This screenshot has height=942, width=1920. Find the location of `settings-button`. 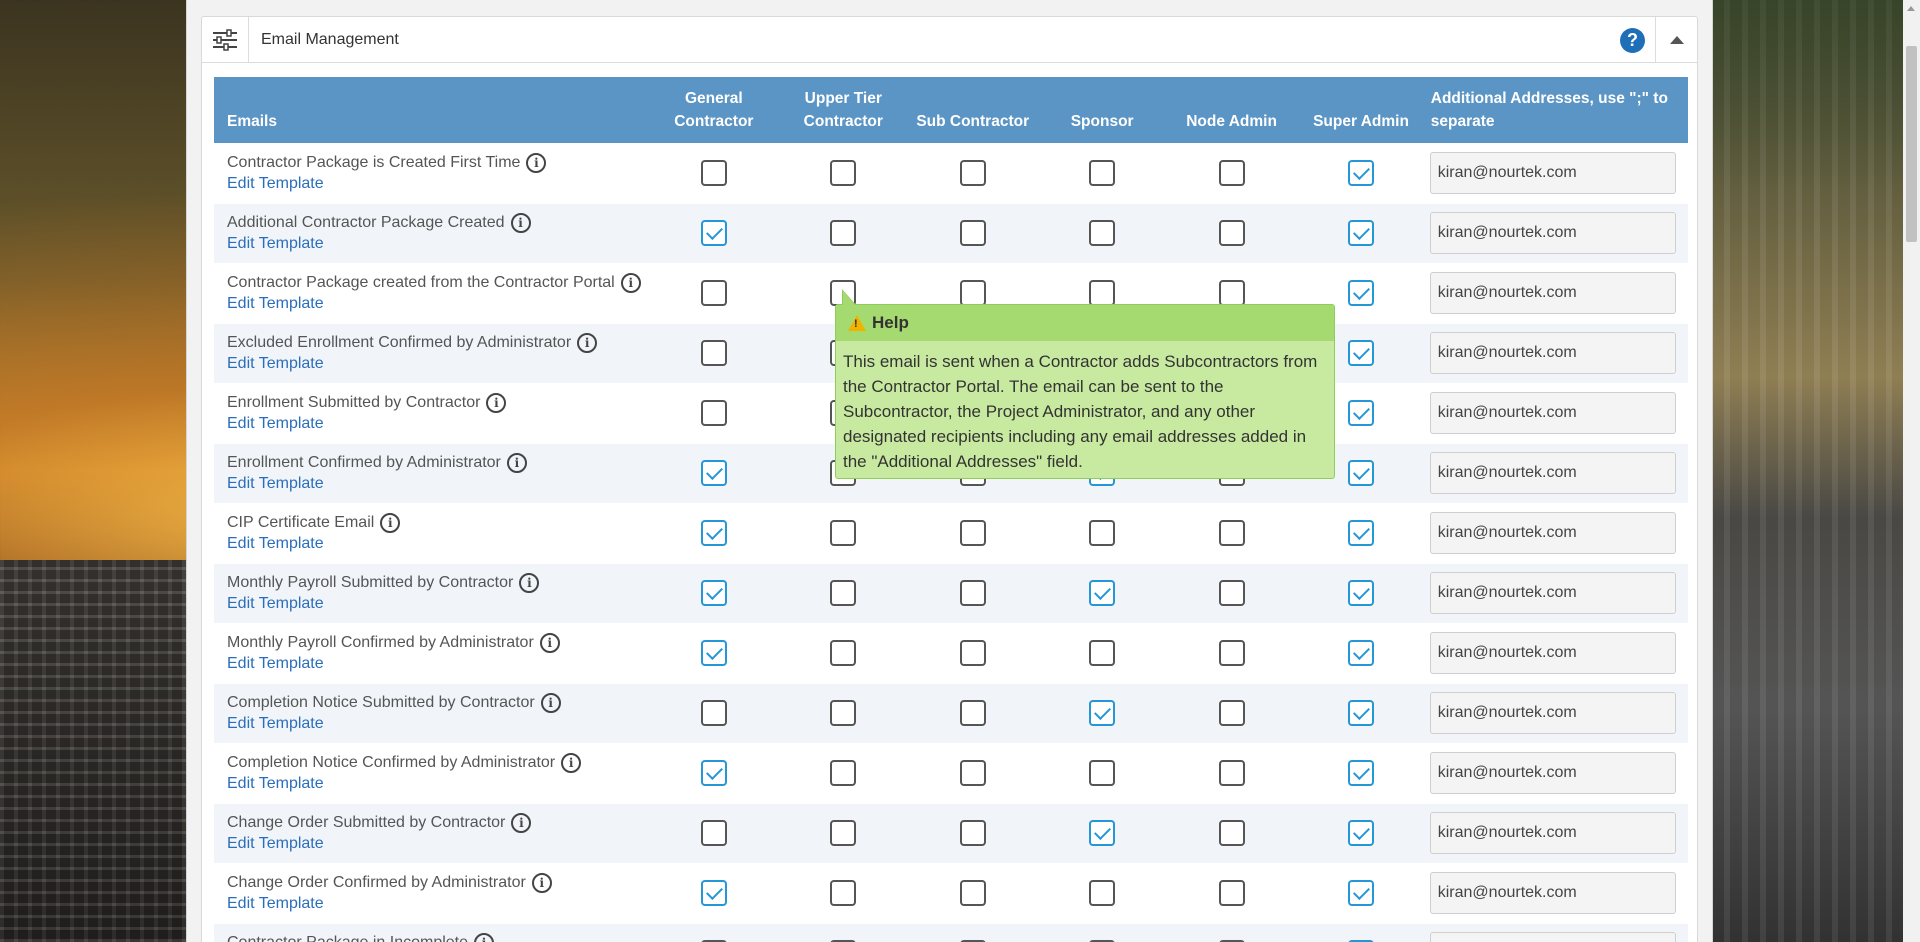

settings-button is located at coordinates (225, 39).